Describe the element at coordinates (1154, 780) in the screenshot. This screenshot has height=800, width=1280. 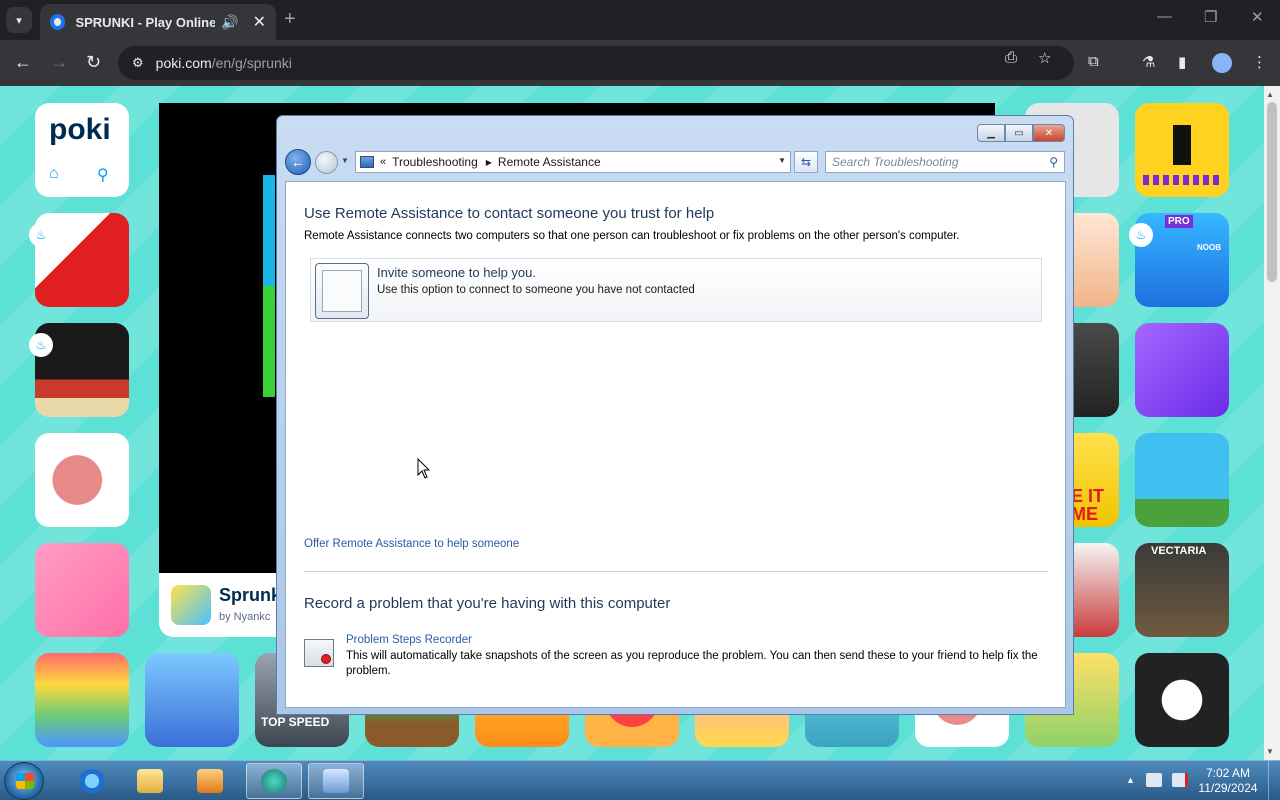
I see `action-center-icon` at that location.